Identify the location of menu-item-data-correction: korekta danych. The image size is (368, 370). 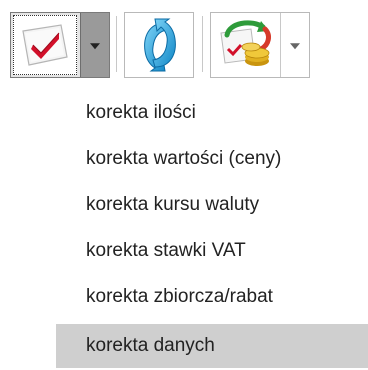
(212, 346).